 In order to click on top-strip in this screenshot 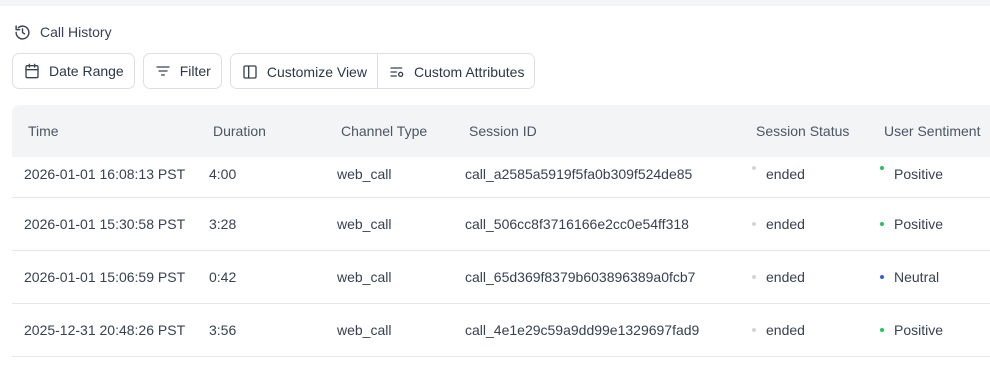, I will do `click(495, 3)`.